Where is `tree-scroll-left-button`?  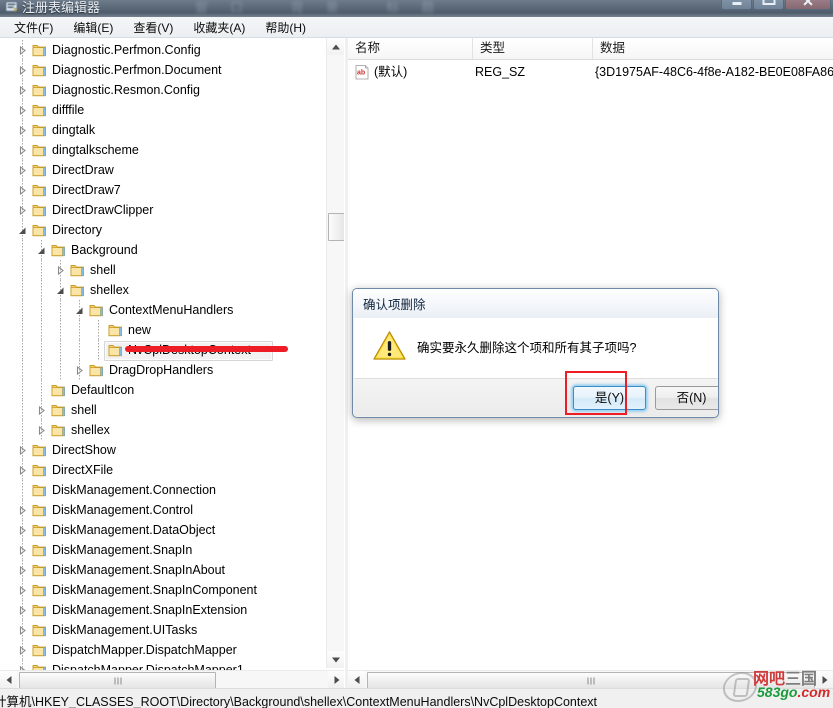
tree-scroll-left-button is located at coordinates (8, 679).